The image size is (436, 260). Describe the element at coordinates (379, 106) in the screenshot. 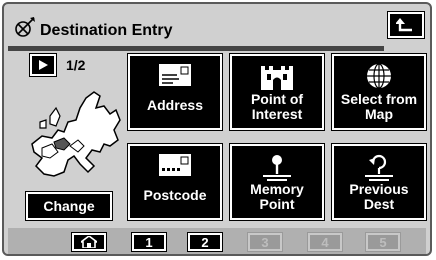

I see `select-from-map-label: Select from Map` at that location.